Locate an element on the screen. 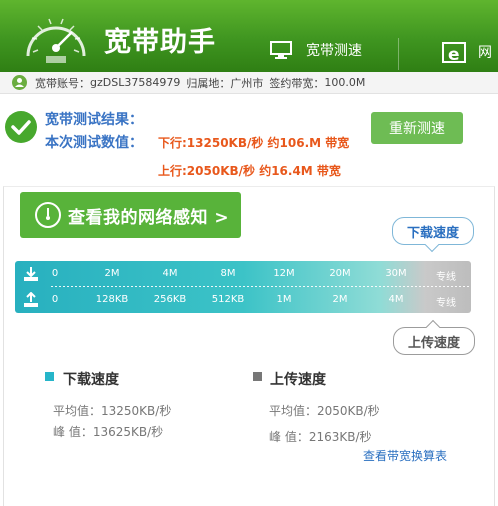  location-label: 归属地： is located at coordinates (208, 83).